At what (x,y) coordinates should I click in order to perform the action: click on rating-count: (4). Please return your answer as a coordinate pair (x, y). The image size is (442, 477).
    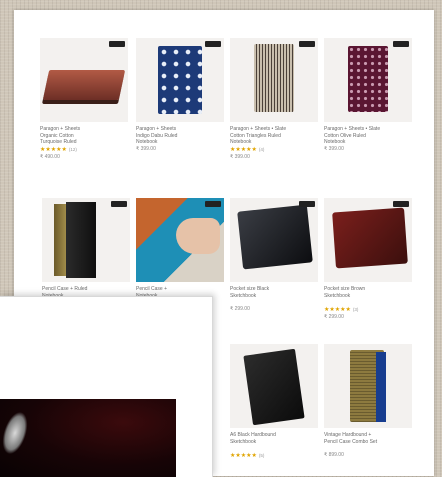
    Looking at the image, I should click on (261, 149).